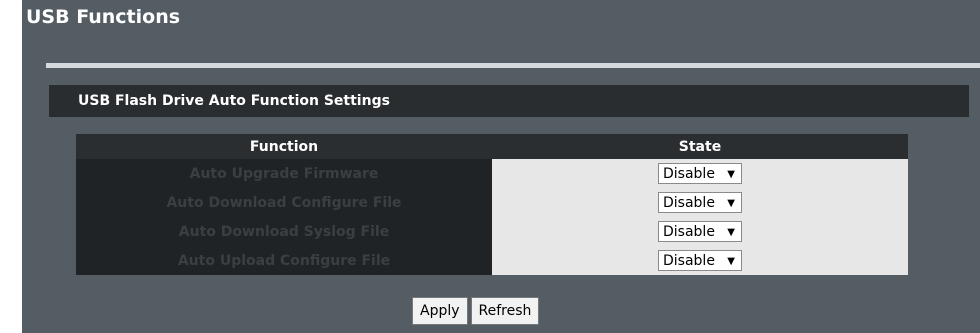  I want to click on refresh-button: Refresh, so click(505, 311).